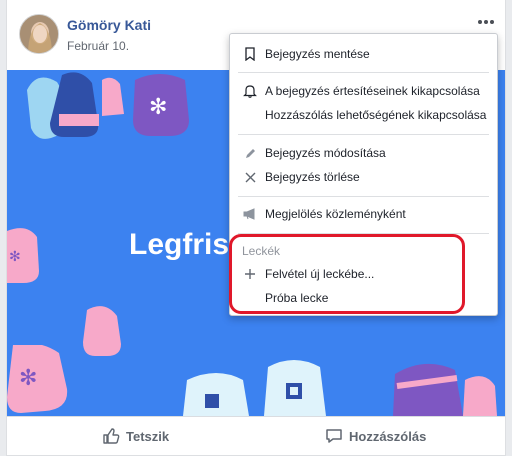  What do you see at coordinates (98, 46) in the screenshot?
I see `post-date: Február 10.` at bounding box center [98, 46].